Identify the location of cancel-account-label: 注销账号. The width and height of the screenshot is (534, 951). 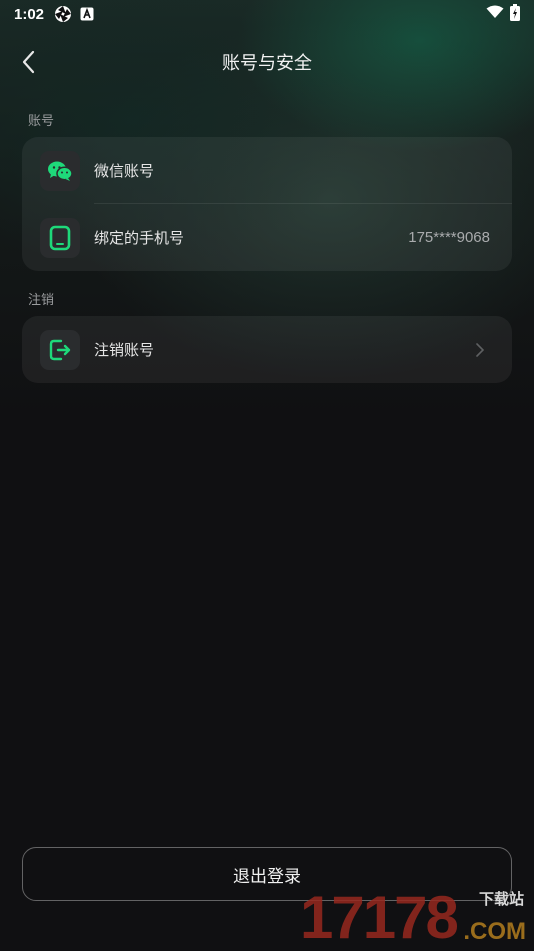
(124, 350).